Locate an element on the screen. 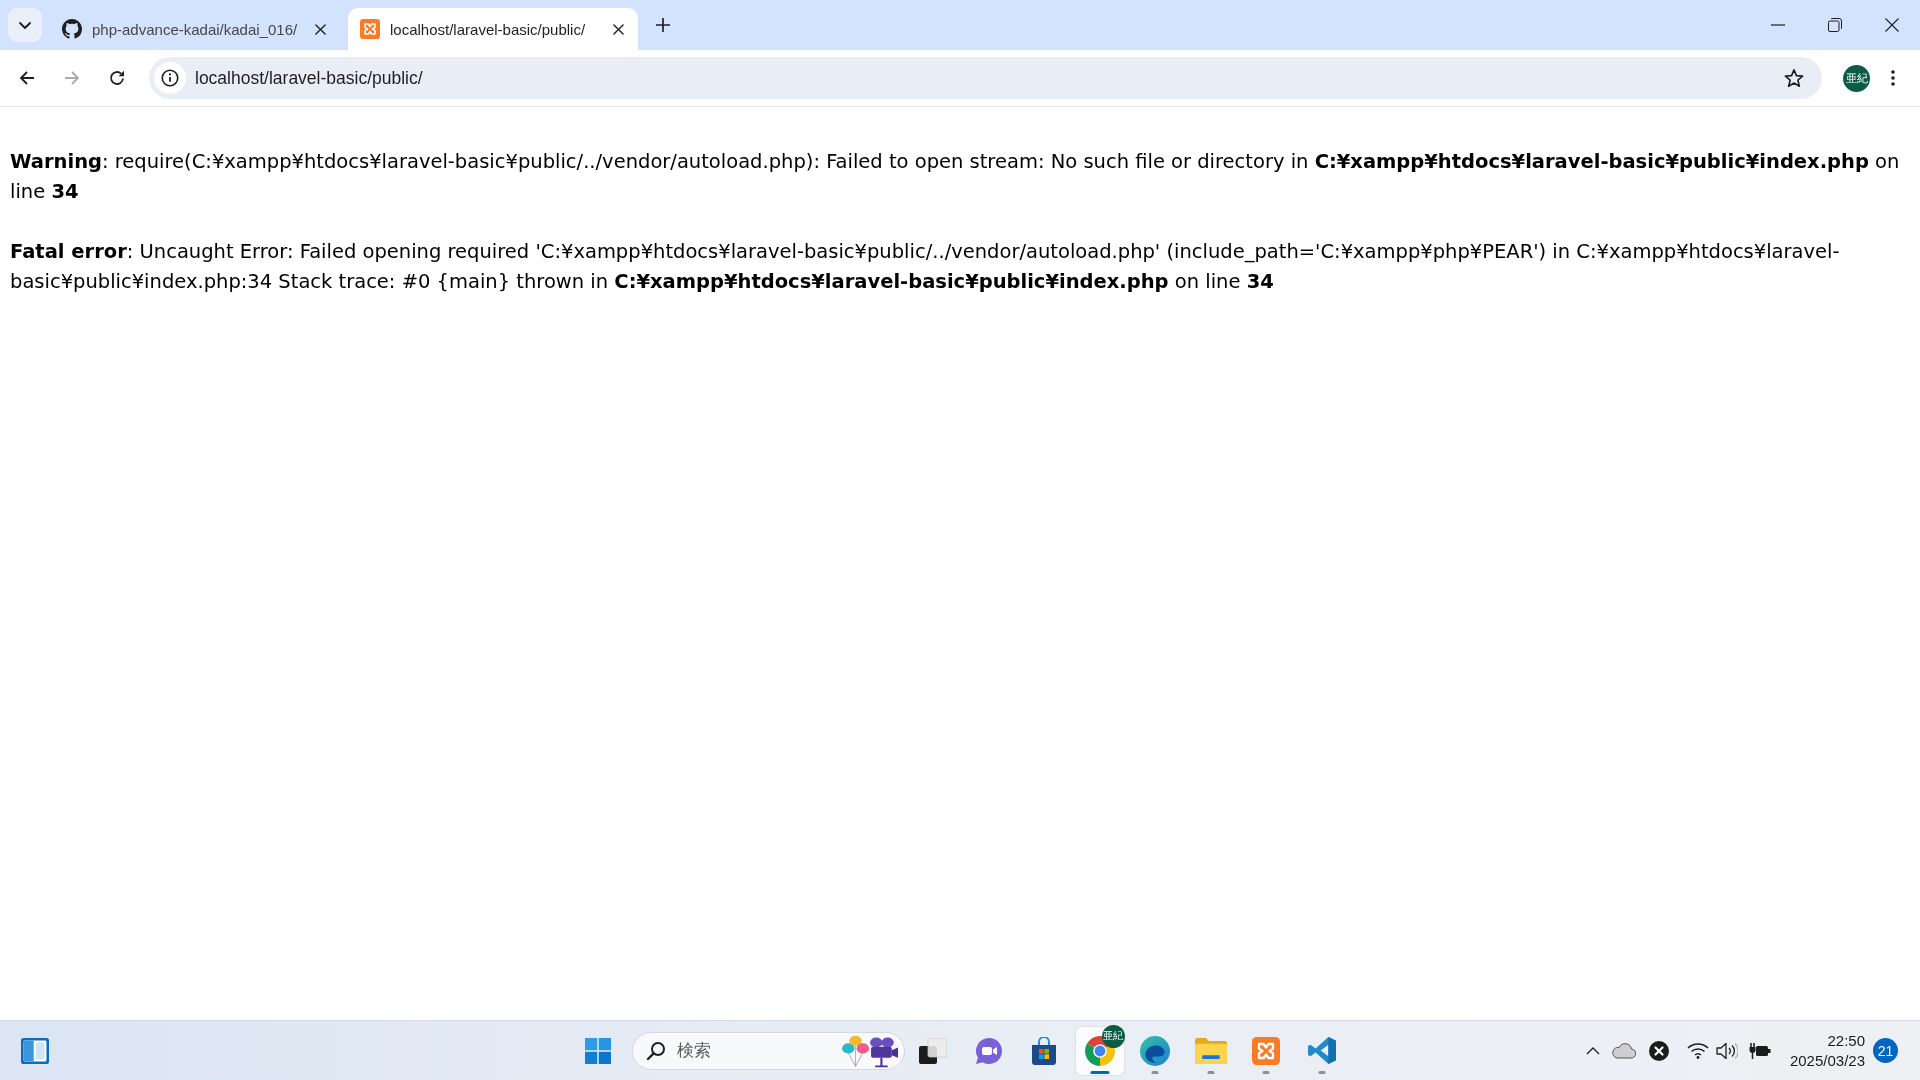  folder-icon is located at coordinates (1210, 1050).